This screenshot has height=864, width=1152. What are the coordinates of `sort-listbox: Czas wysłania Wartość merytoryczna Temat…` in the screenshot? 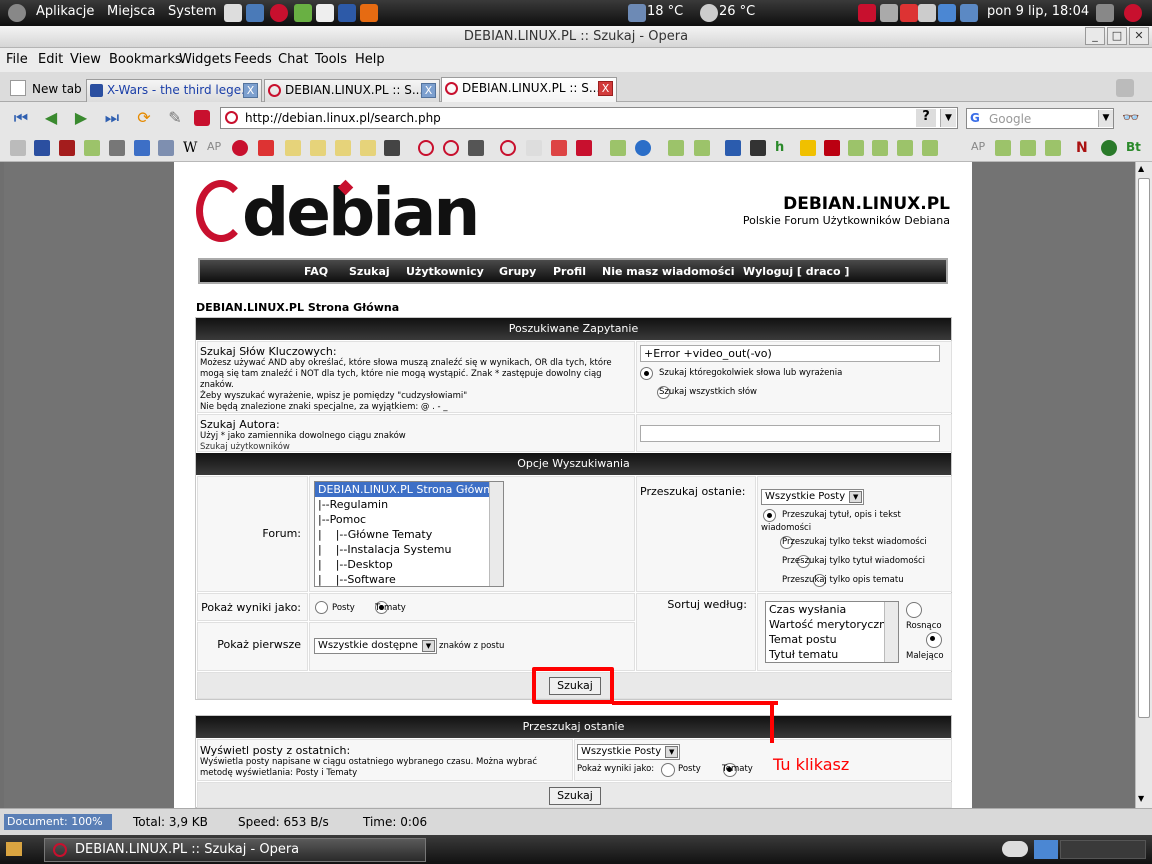 It's located at (832, 632).